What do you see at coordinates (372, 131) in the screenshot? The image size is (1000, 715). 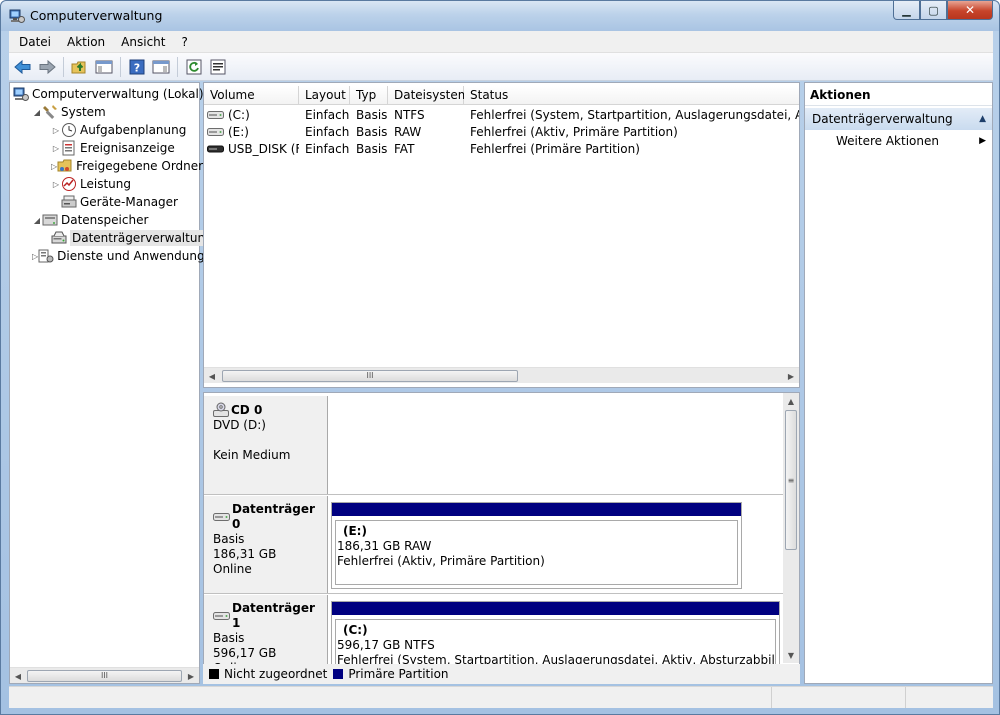 I see `volume-cell-typ: Basis` at bounding box center [372, 131].